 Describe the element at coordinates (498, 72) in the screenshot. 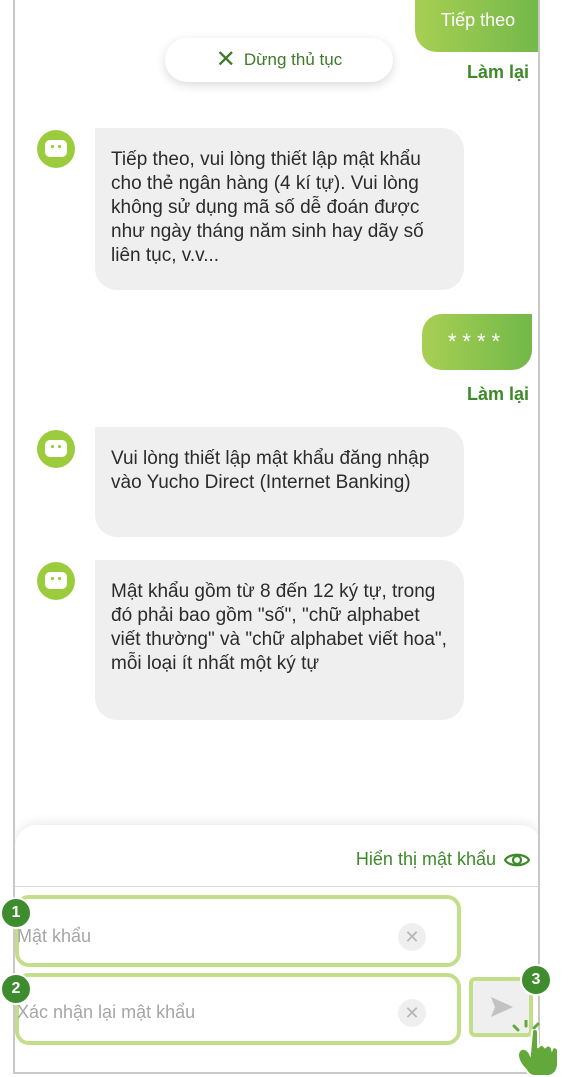

I see `redo-link-1: Làm lại` at that location.